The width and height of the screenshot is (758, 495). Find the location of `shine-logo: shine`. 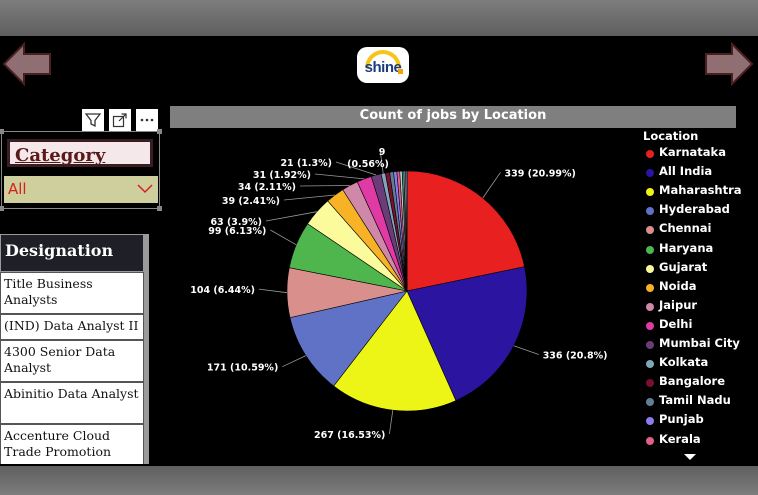

shine-logo: shine is located at coordinates (383, 65).